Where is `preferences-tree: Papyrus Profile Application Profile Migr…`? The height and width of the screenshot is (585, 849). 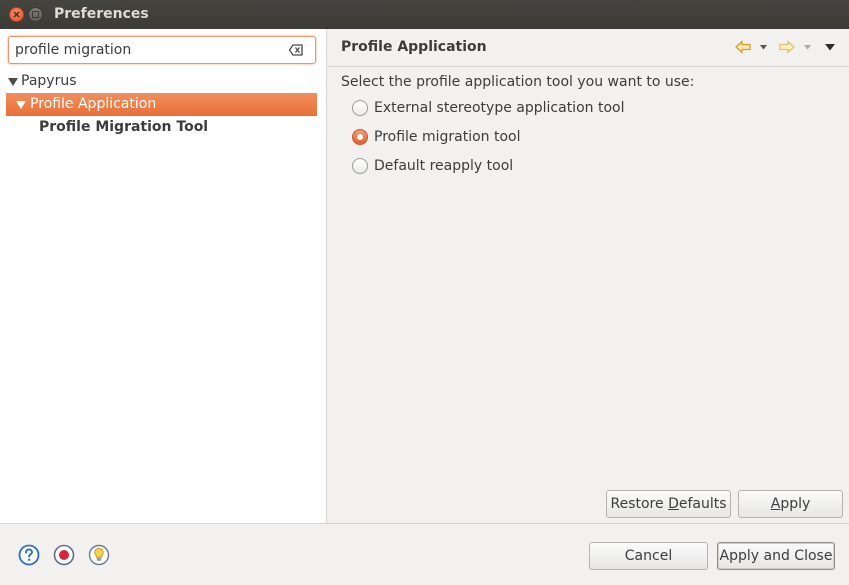 preferences-tree: Papyrus Profile Application Profile Migr… is located at coordinates (161, 104).